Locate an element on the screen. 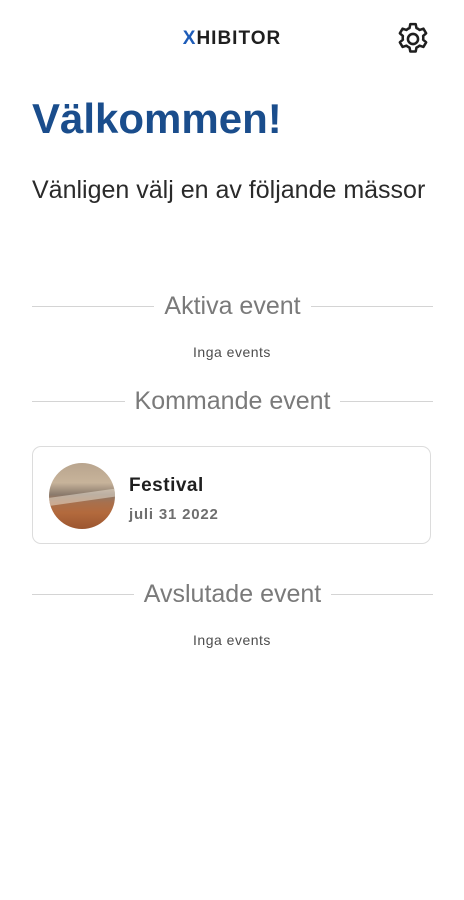 This screenshot has height=900, width=464. logo-x: X is located at coordinates (189, 38).